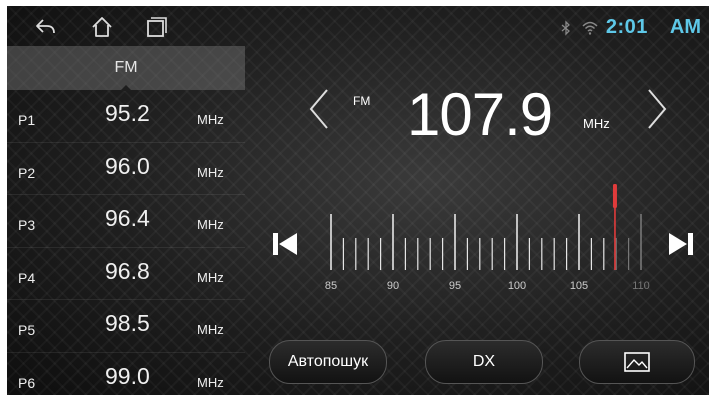  I want to click on preset-frequency: 96.0, so click(127, 165).